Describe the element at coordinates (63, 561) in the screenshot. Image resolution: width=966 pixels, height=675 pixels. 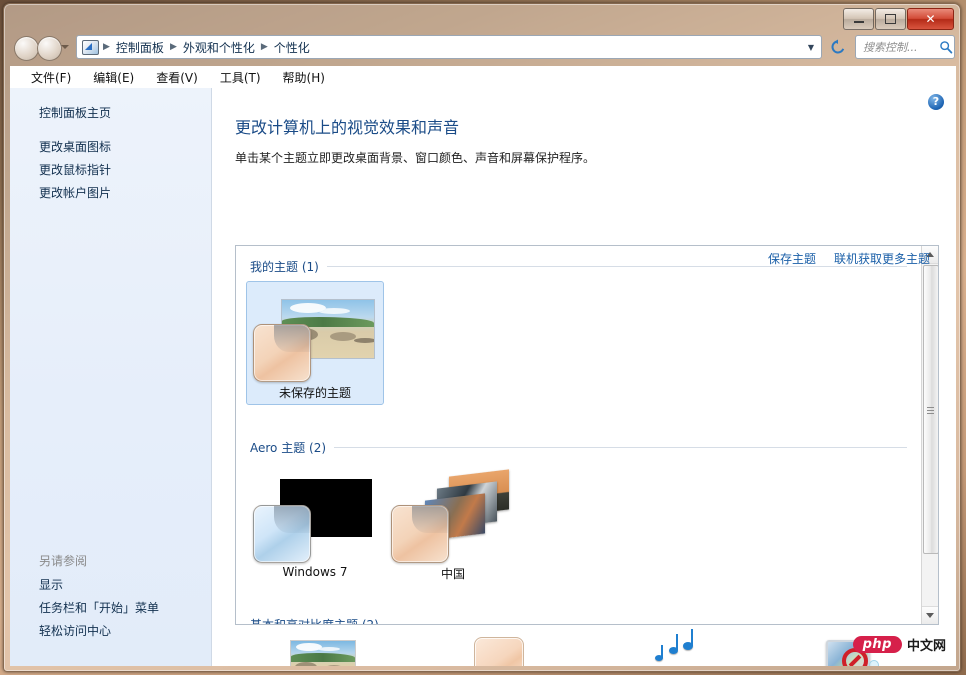
I see `see-also-title: 另请参阅` at that location.